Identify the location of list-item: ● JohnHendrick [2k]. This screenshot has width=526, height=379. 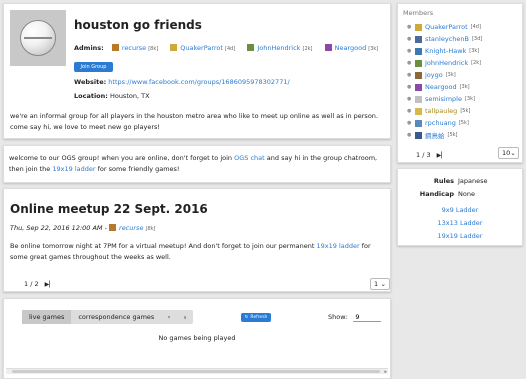
(444, 63).